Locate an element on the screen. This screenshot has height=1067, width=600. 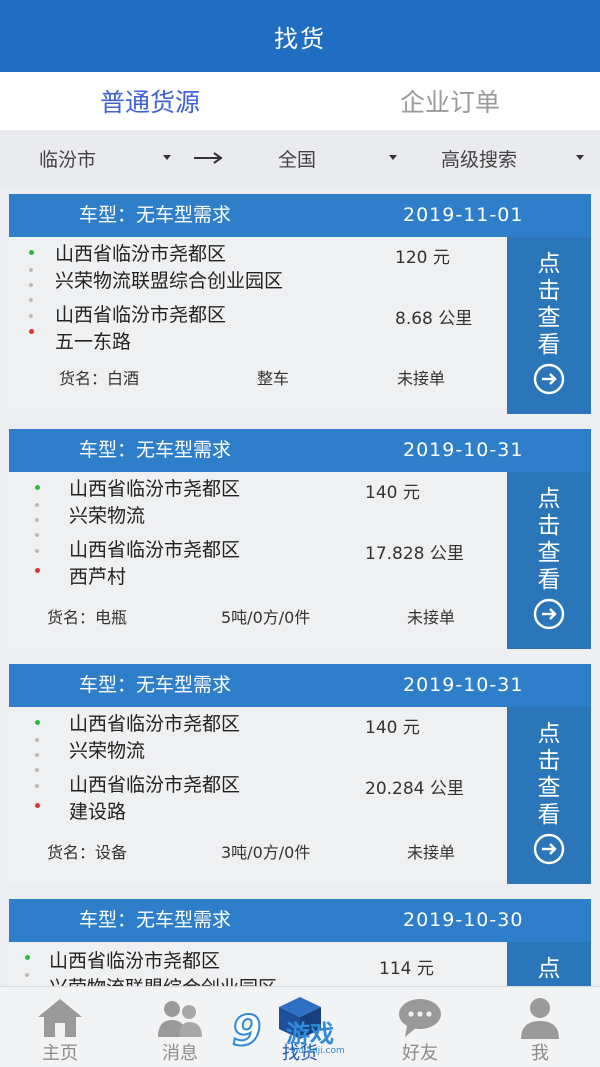
advanced-search-filter: 高级搜索 is located at coordinates (479, 158).